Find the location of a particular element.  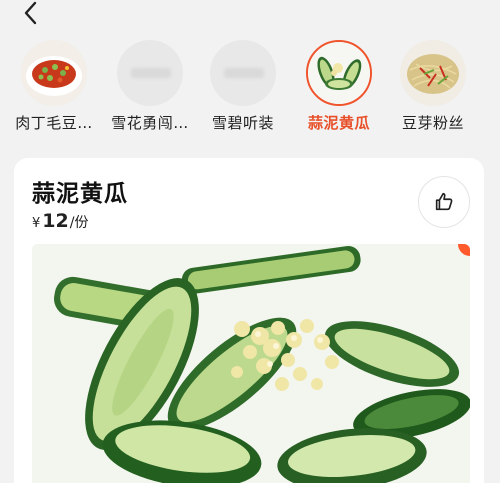

dish-item-5: 豆芽粉丝 is located at coordinates (433, 86).